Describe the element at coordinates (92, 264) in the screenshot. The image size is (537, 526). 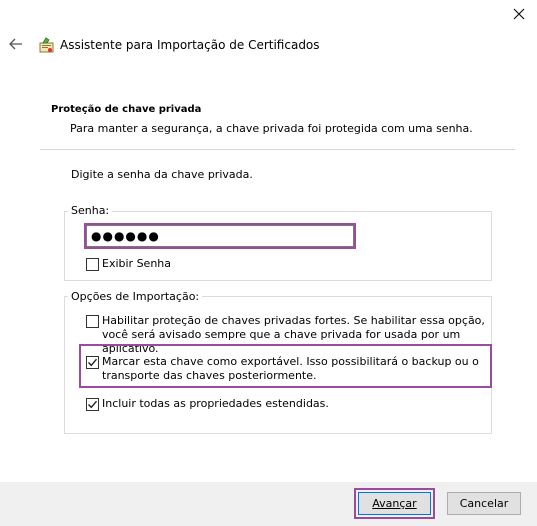
I see `show-password-checkbox` at that location.